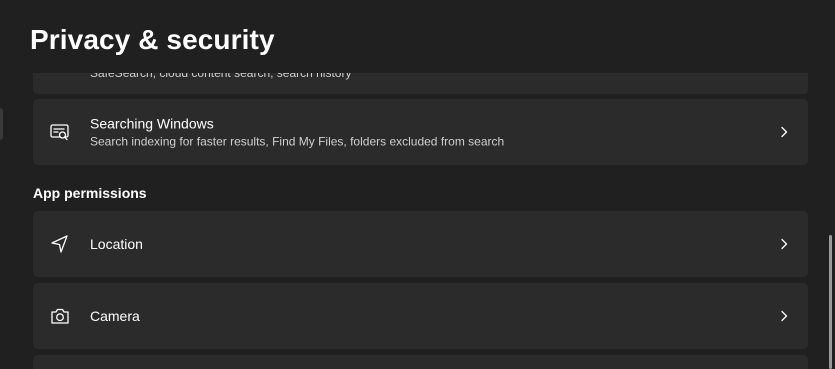 The image size is (835, 369). What do you see at coordinates (60, 244) in the screenshot?
I see `location-arrow-icon` at bounding box center [60, 244].